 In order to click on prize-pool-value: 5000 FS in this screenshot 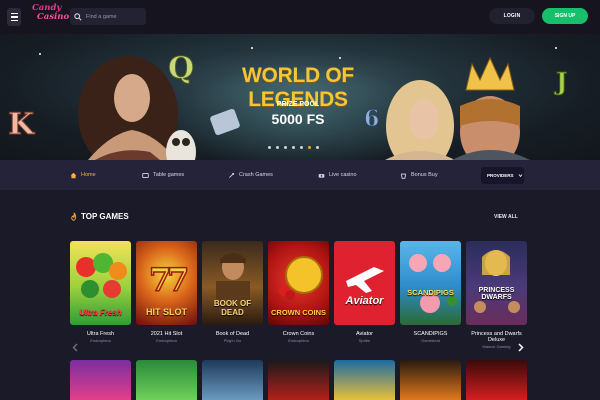, I will do `click(298, 119)`.